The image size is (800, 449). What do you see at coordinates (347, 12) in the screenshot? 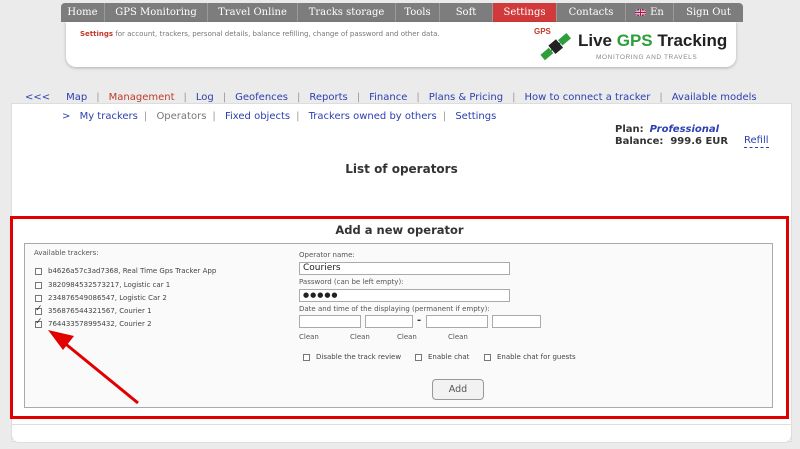
I see `nav-tracks-storage: Tracks storage` at bounding box center [347, 12].